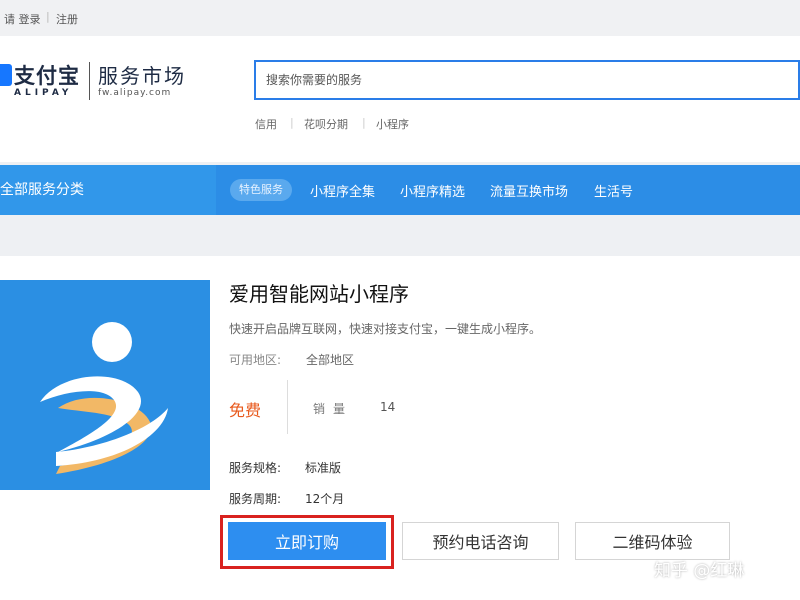 Image resolution: width=800 pixels, height=600 pixels. I want to click on search-input, so click(527, 80).